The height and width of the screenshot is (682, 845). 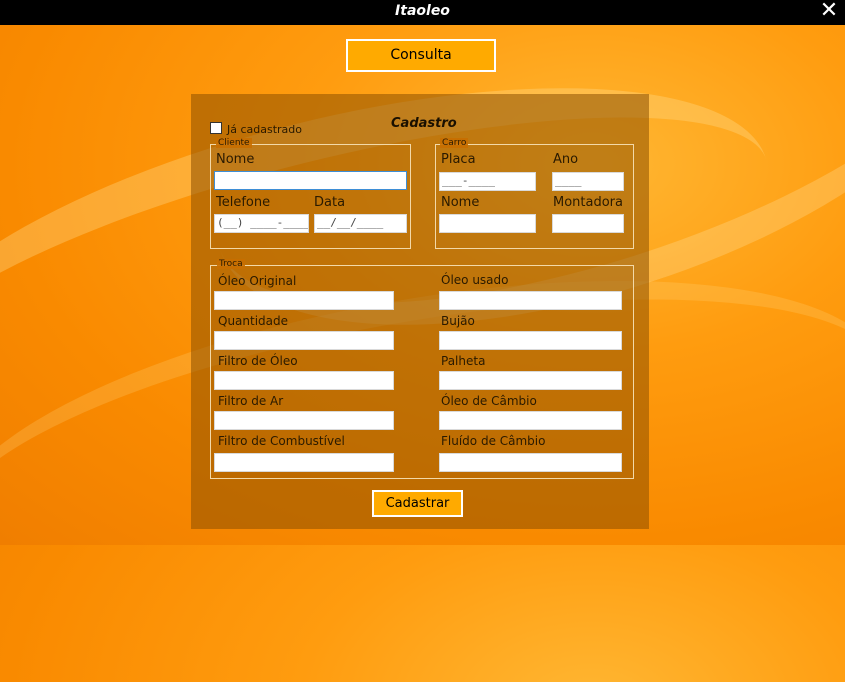 What do you see at coordinates (530, 380) in the screenshot?
I see `palheta-input` at bounding box center [530, 380].